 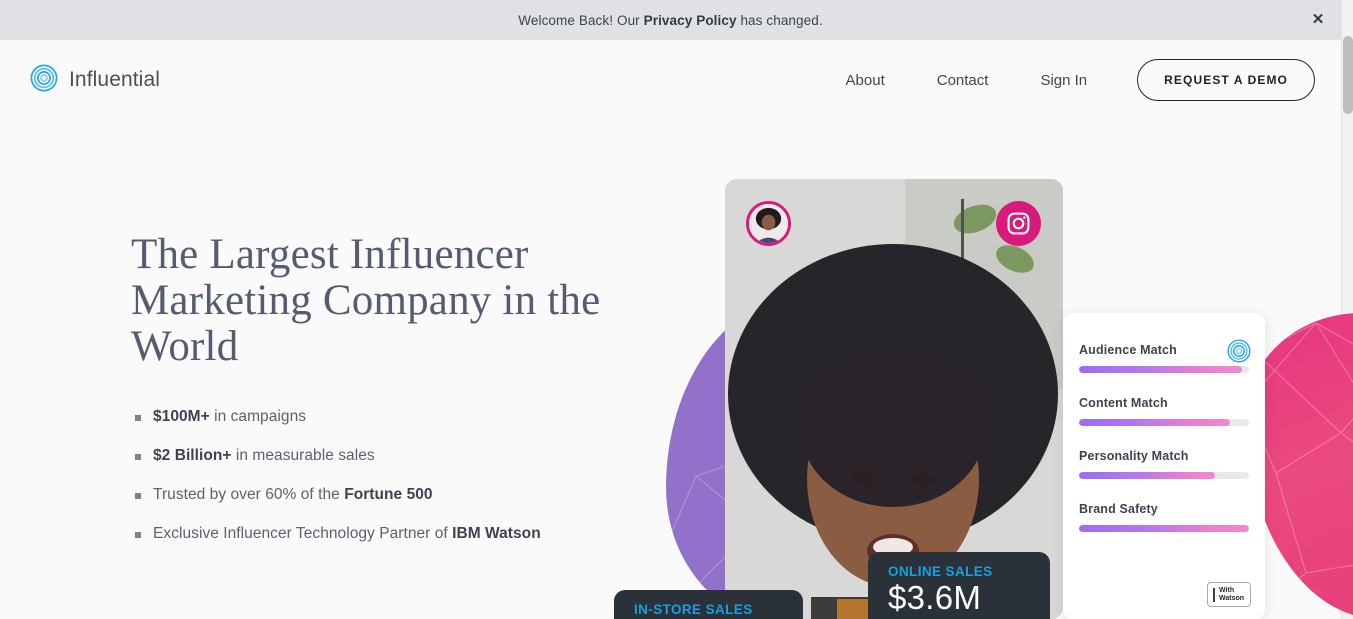 I want to click on watson-bar-icon, so click(x=1214, y=594).